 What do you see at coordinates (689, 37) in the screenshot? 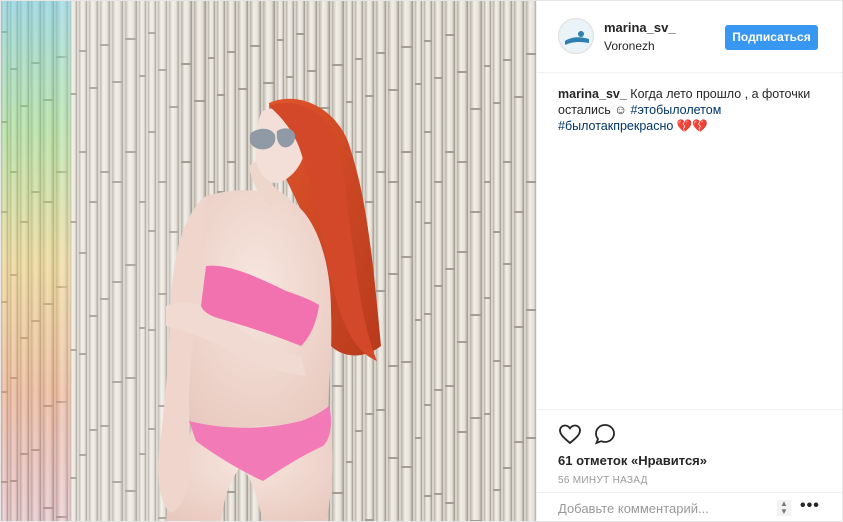
I see `post-header: marina_sv_ Voronezh Подписаться` at bounding box center [689, 37].